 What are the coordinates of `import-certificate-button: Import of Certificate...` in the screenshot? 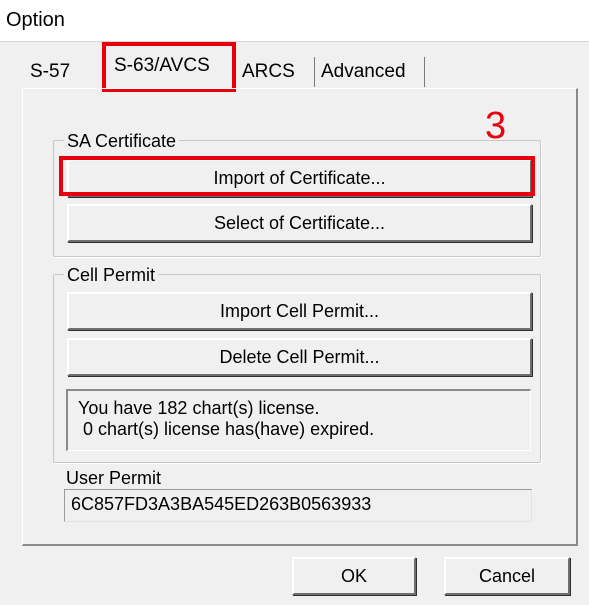 It's located at (299, 178).